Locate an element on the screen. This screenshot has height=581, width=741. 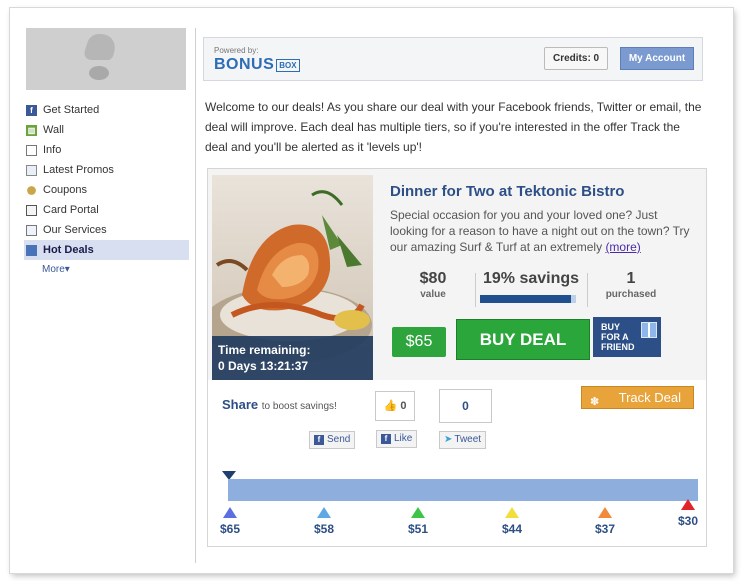
deal-price-tag: $65 is located at coordinates (419, 342).